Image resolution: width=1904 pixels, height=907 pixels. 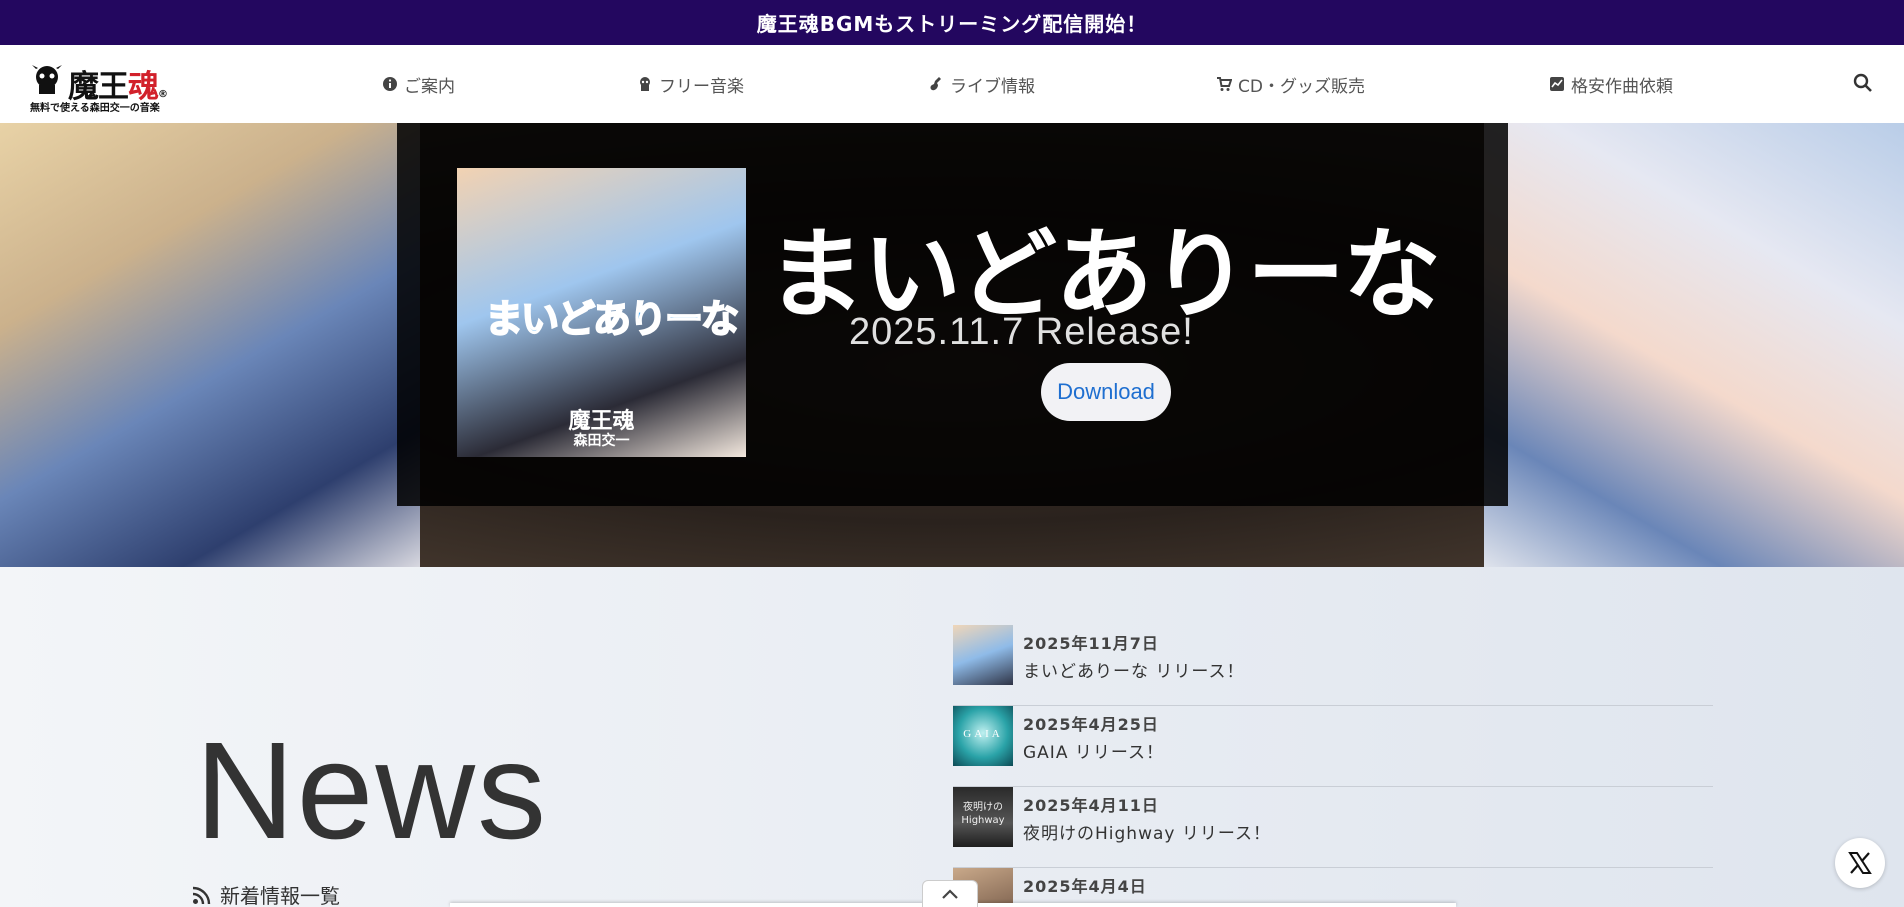 I want to click on news-thumbnail: GAIA, so click(x=983, y=736).